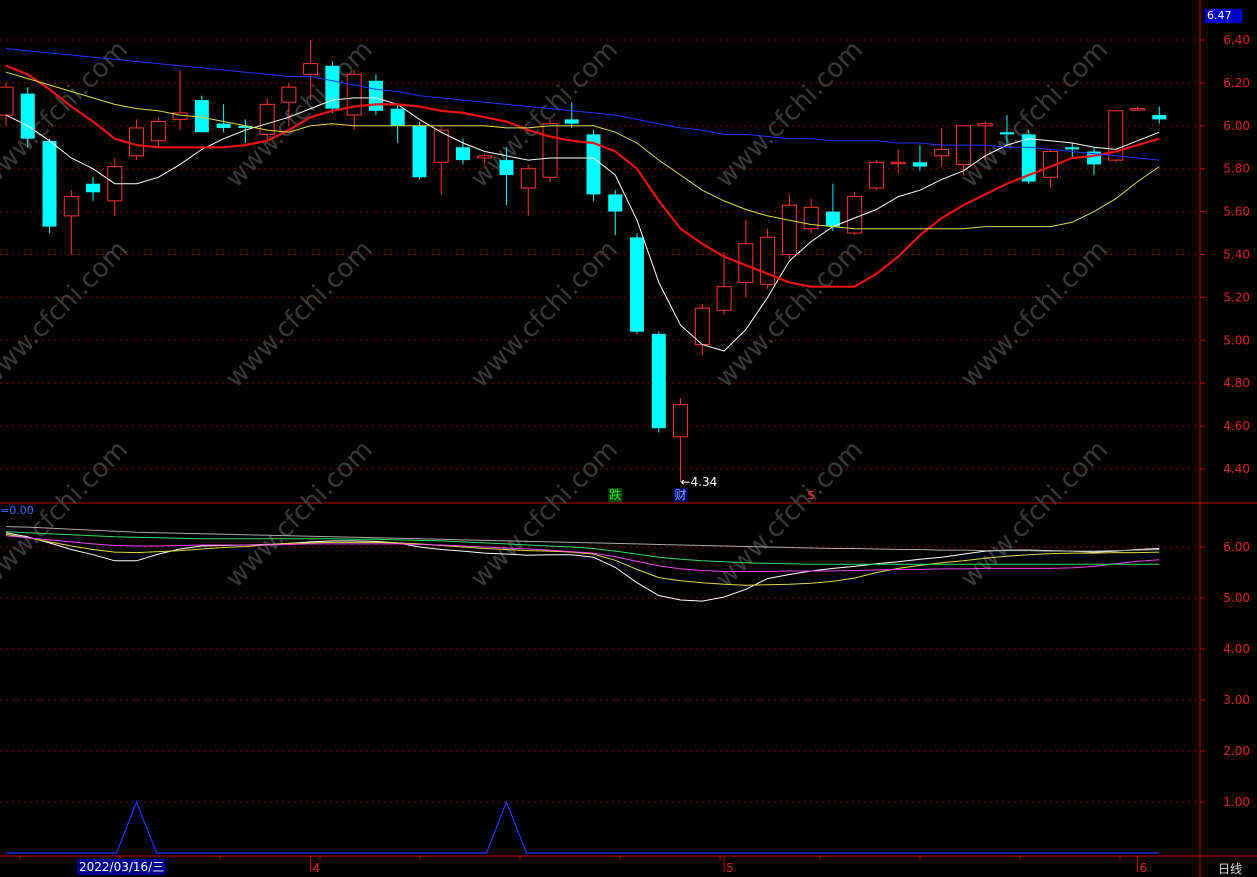 This screenshot has height=877, width=1257. What do you see at coordinates (1236, 426) in the screenshot?
I see `main-y-tick-label: 4.60` at bounding box center [1236, 426].